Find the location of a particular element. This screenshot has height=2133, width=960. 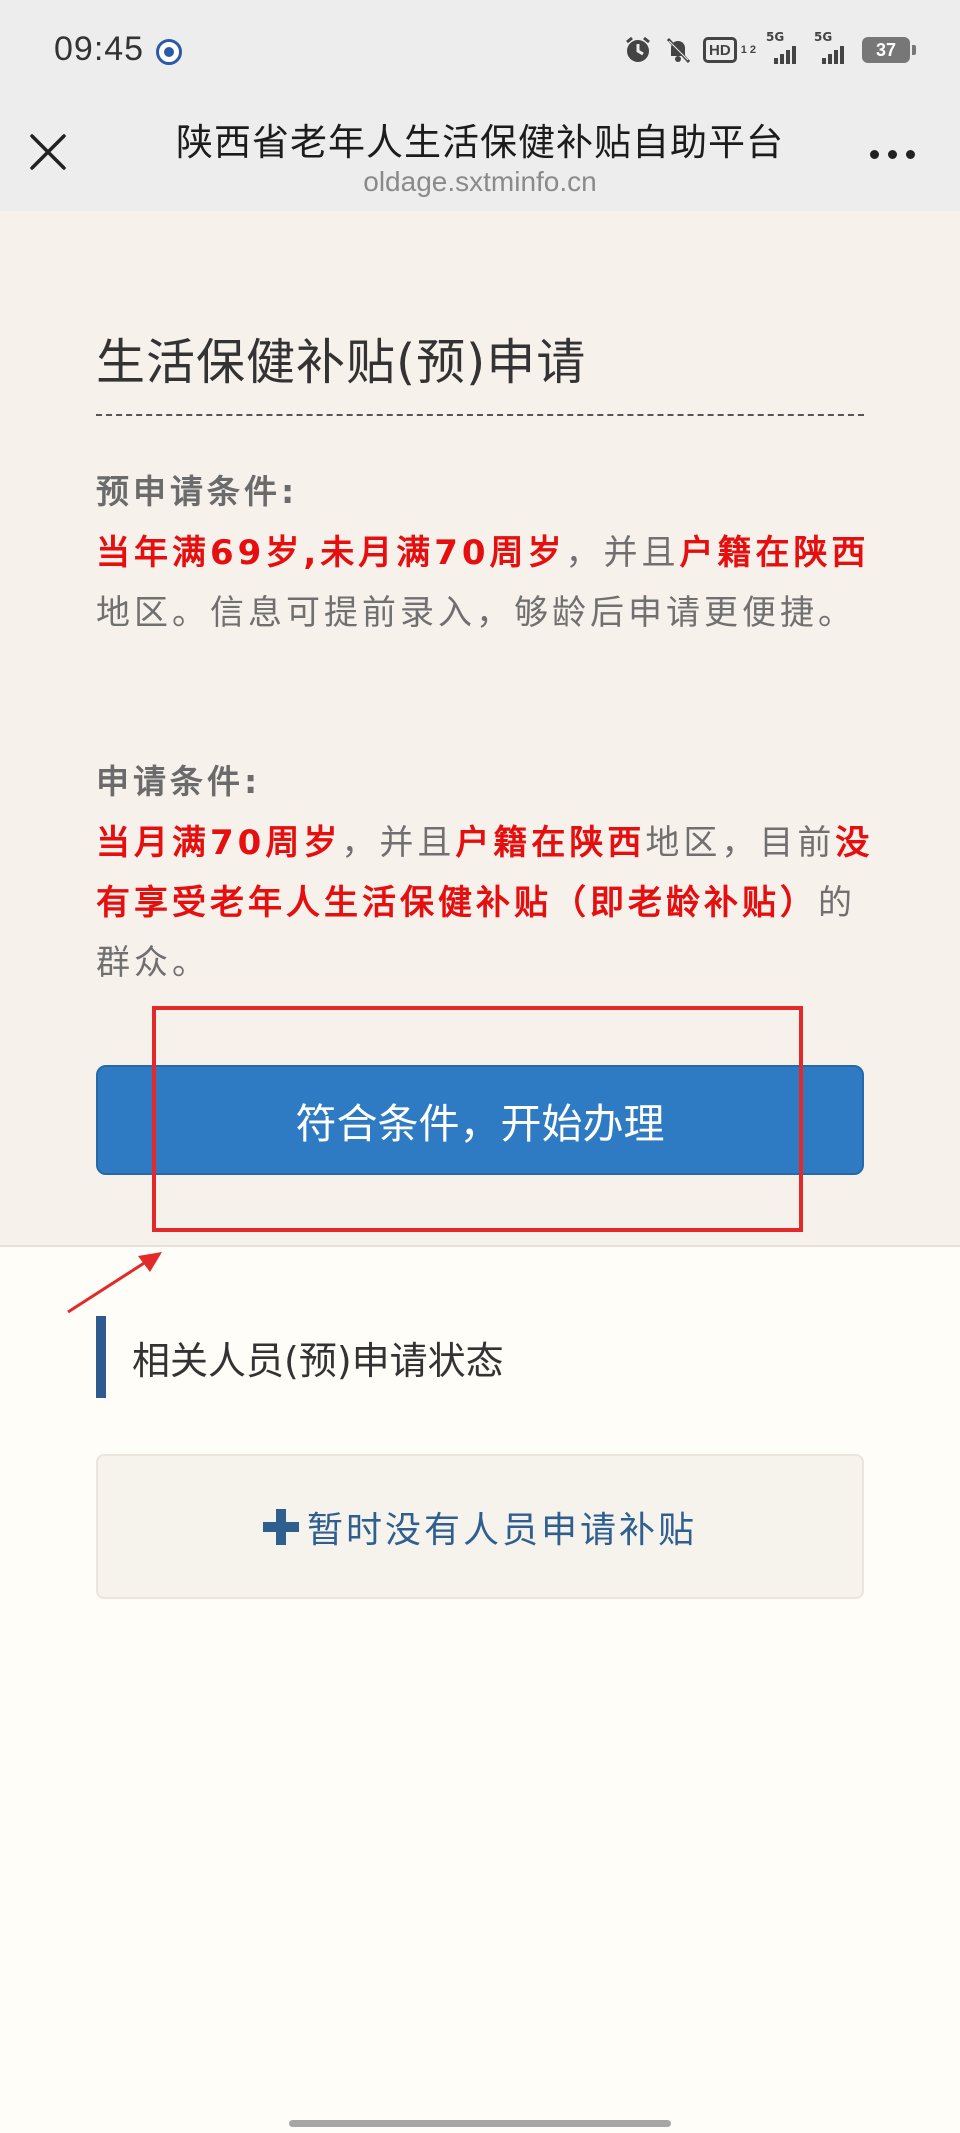

hd-voice-icon: HD is located at coordinates (720, 50).